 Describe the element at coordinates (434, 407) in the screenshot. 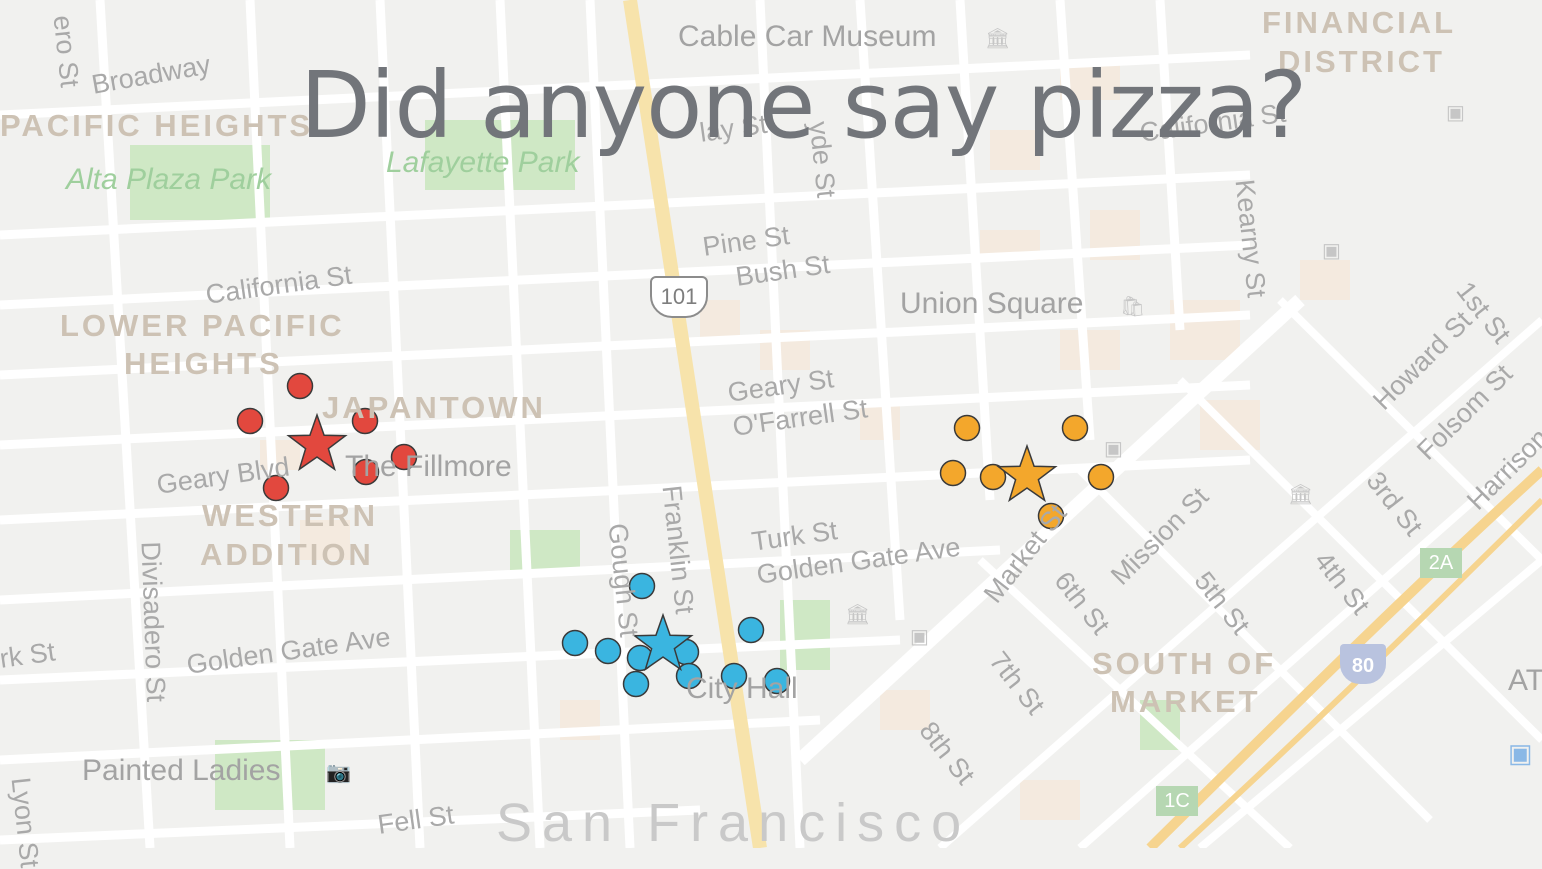

I see `label-japantown: JAPANTOWN` at that location.